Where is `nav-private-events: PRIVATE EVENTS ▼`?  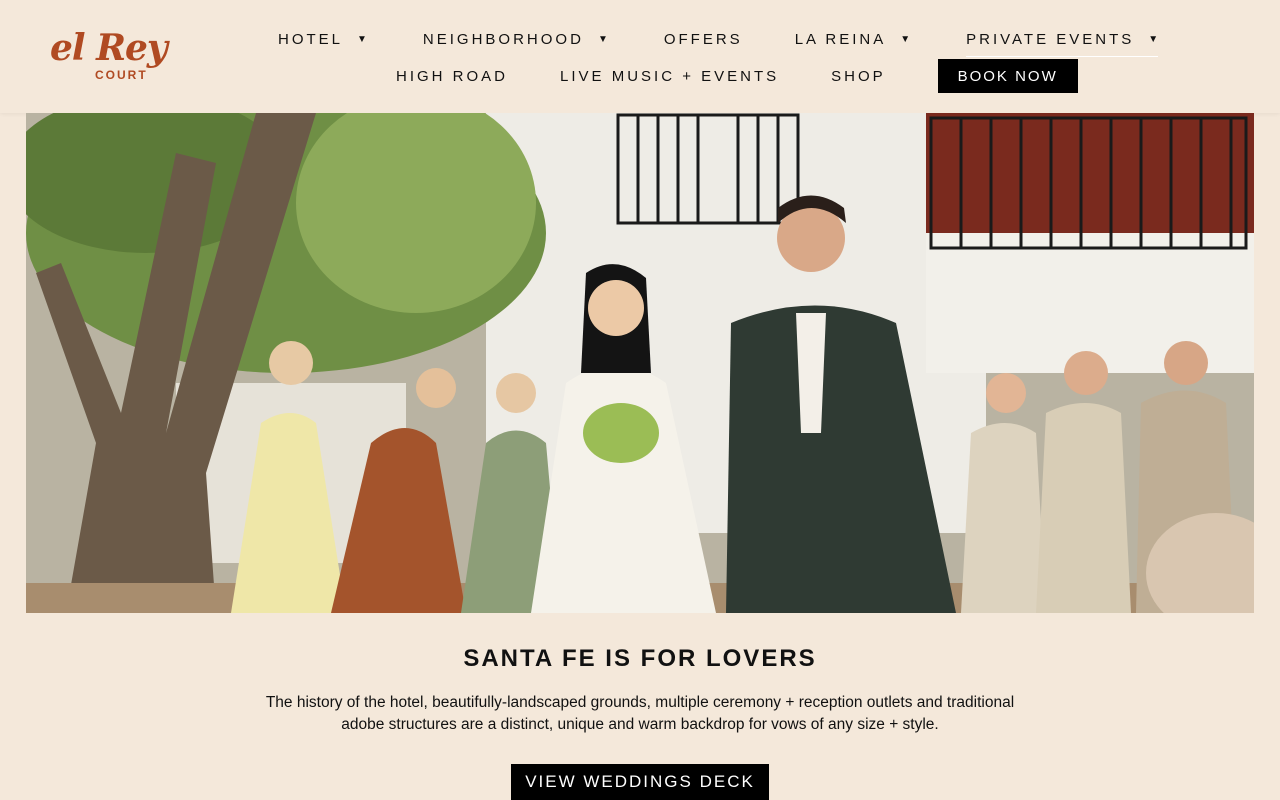
nav-private-events: PRIVATE EVENTS ▼ is located at coordinates (1062, 42).